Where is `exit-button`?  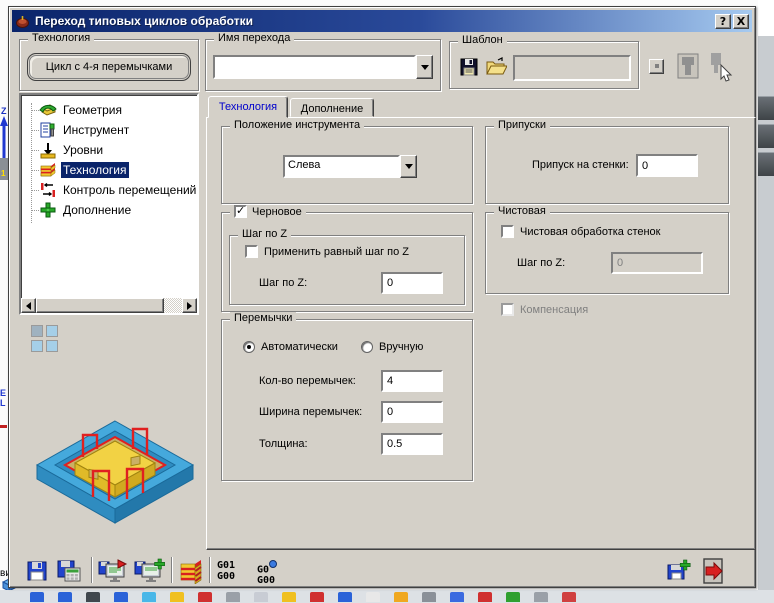 exit-button is located at coordinates (713, 571).